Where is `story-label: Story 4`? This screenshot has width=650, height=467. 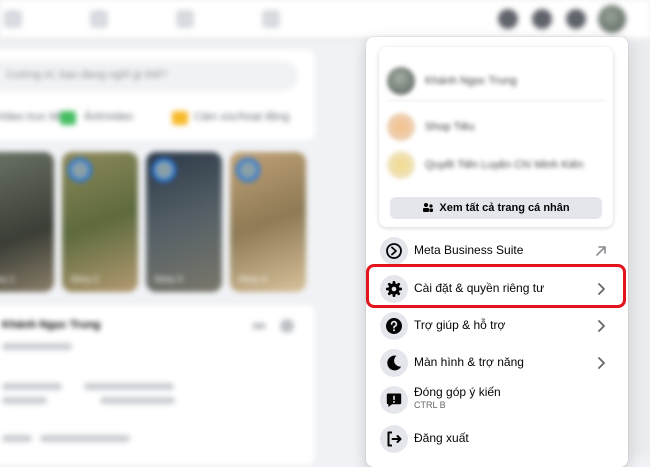
story-label: Story 4 is located at coordinates (252, 279).